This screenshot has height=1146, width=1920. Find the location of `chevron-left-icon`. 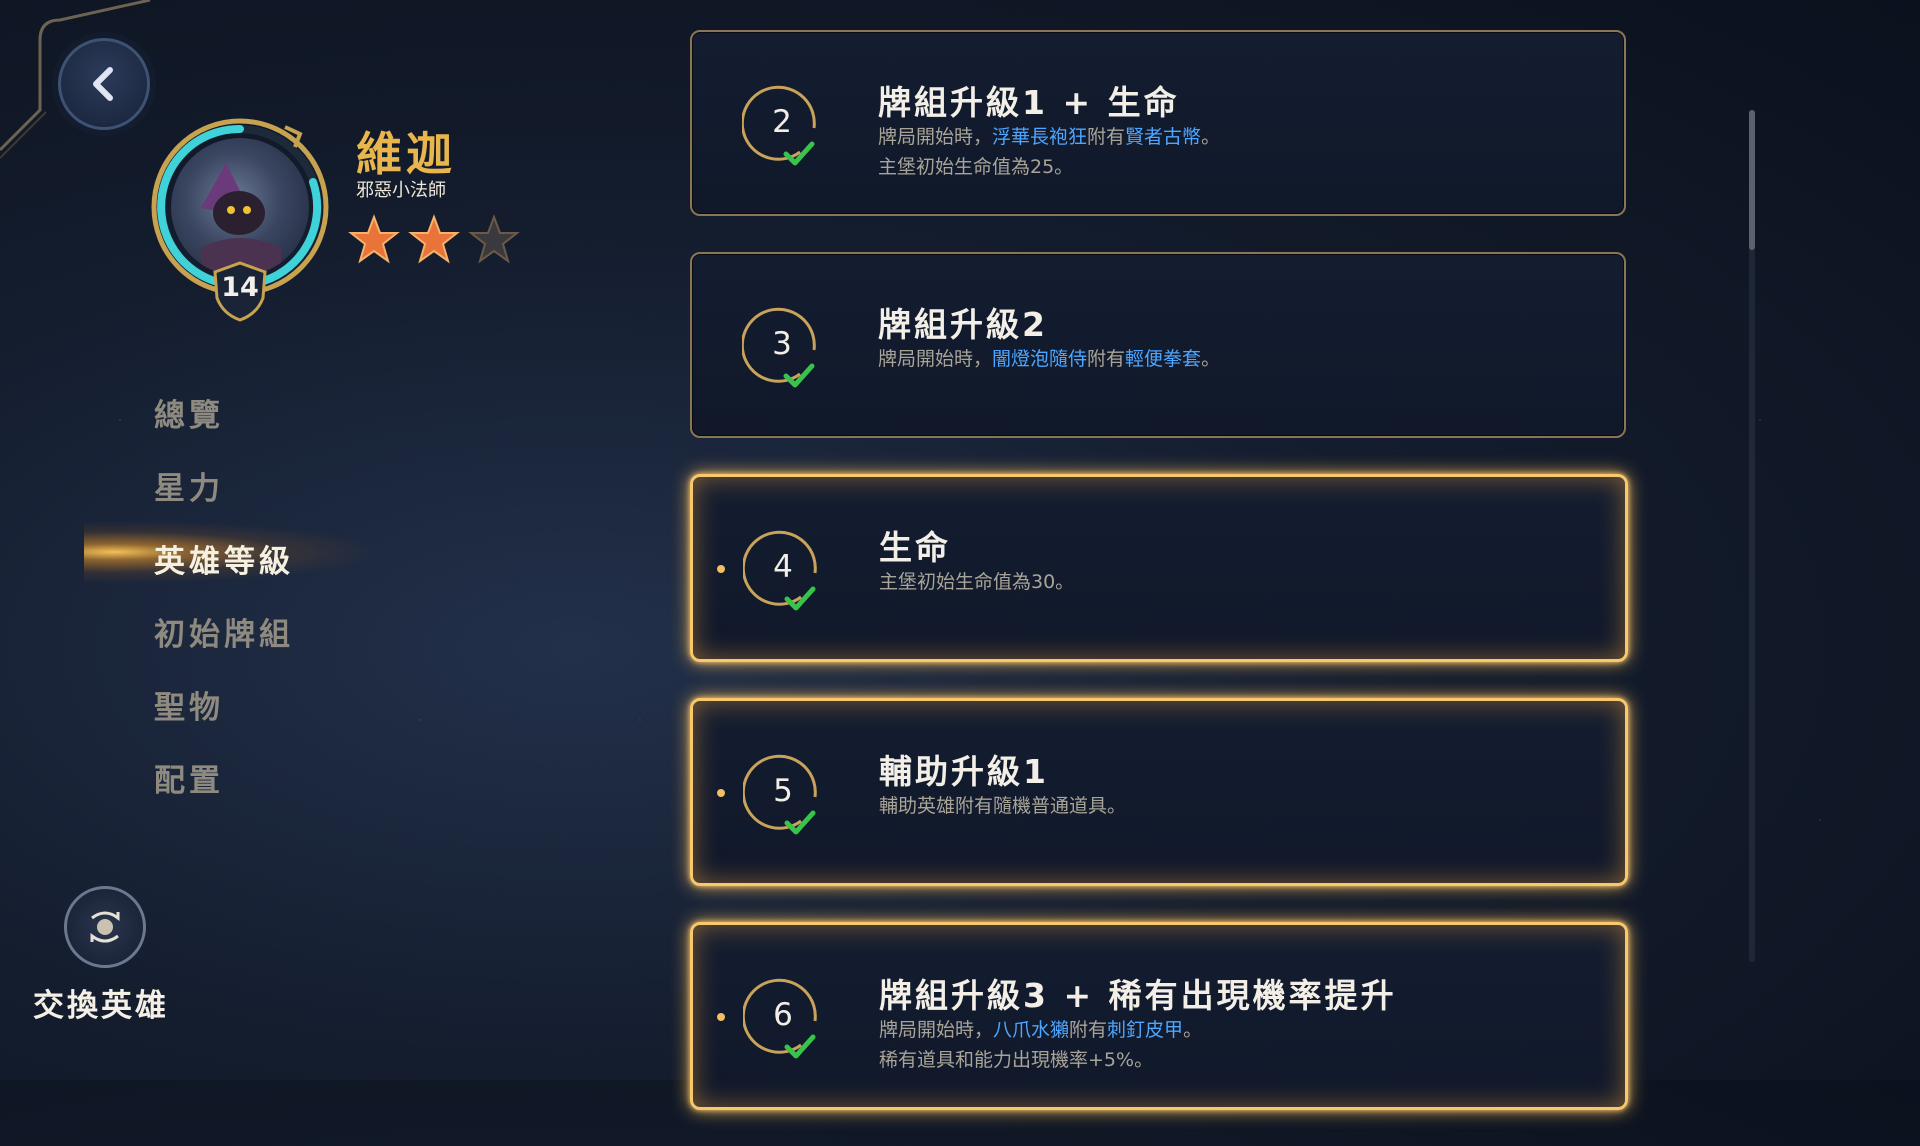

chevron-left-icon is located at coordinates (103, 84).